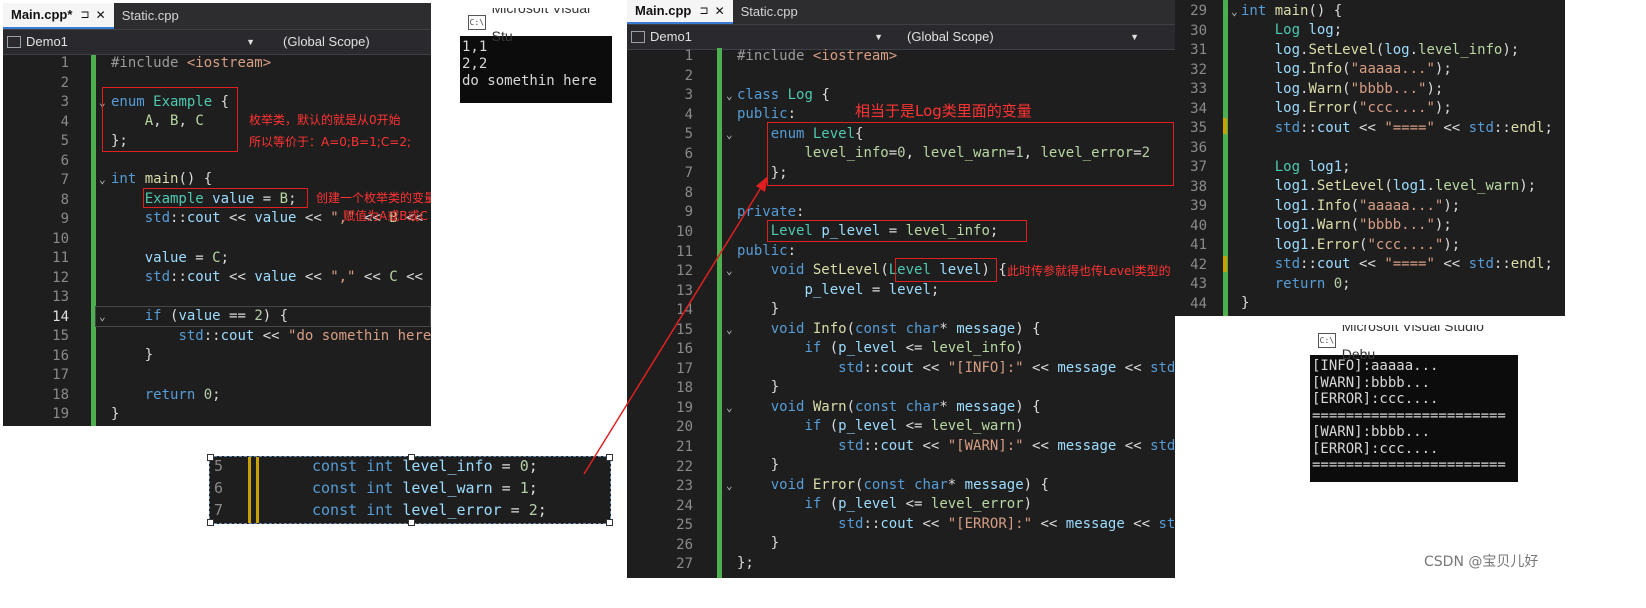  Describe the element at coordinates (1198, 167) in the screenshot. I see `line-number: 37` at that location.